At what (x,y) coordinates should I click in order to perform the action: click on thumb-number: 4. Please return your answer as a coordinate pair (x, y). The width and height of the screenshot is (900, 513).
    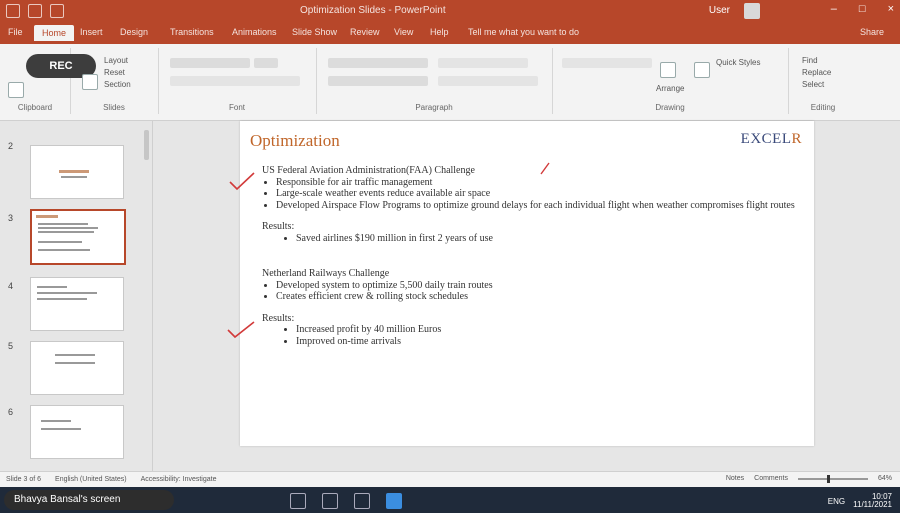
    Looking at the image, I should click on (11, 286).